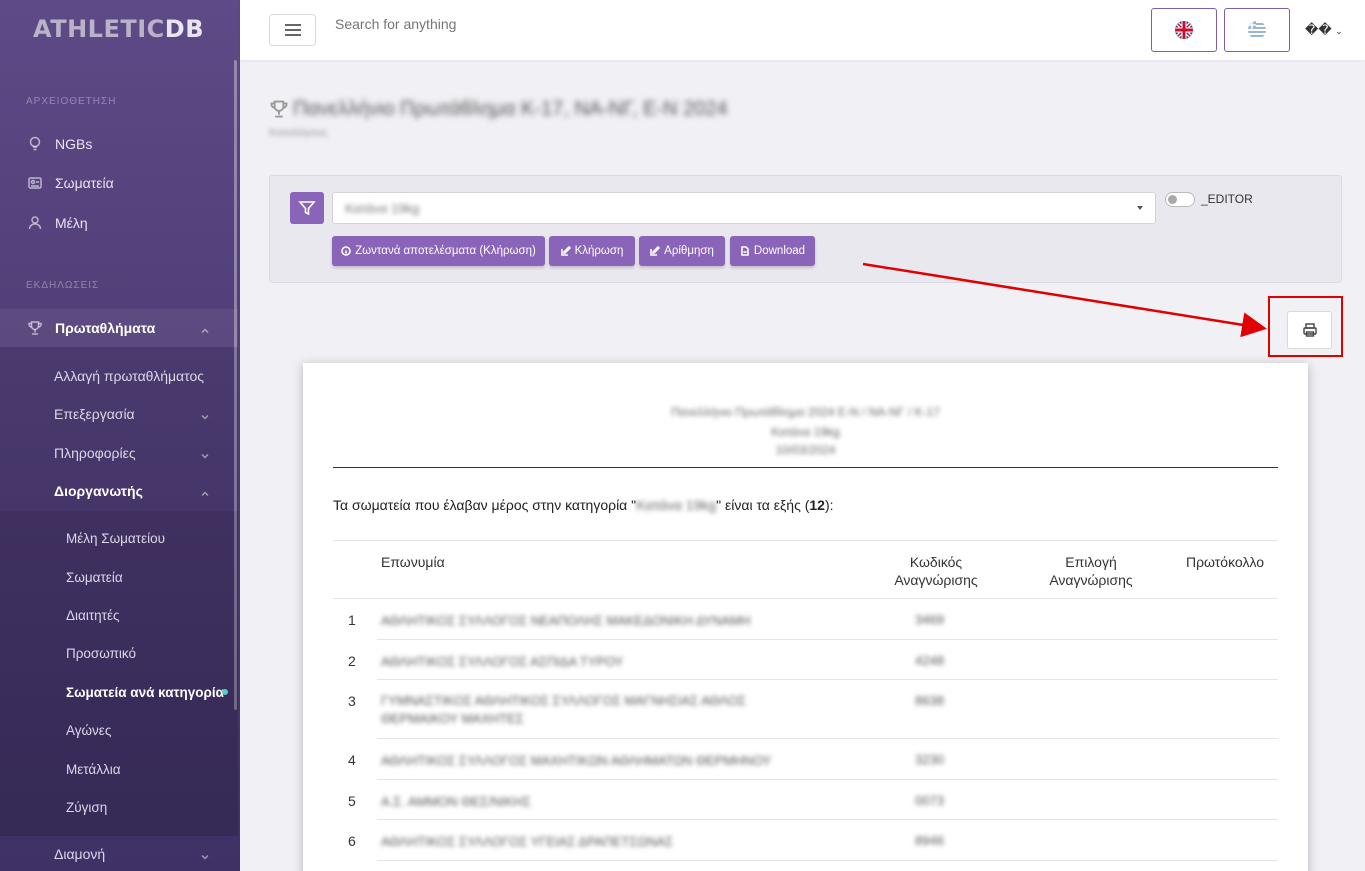 This screenshot has width=1365, height=871. What do you see at coordinates (1225, 562) in the screenshot?
I see `column-header-protocol: Πρωτόκολλο` at bounding box center [1225, 562].